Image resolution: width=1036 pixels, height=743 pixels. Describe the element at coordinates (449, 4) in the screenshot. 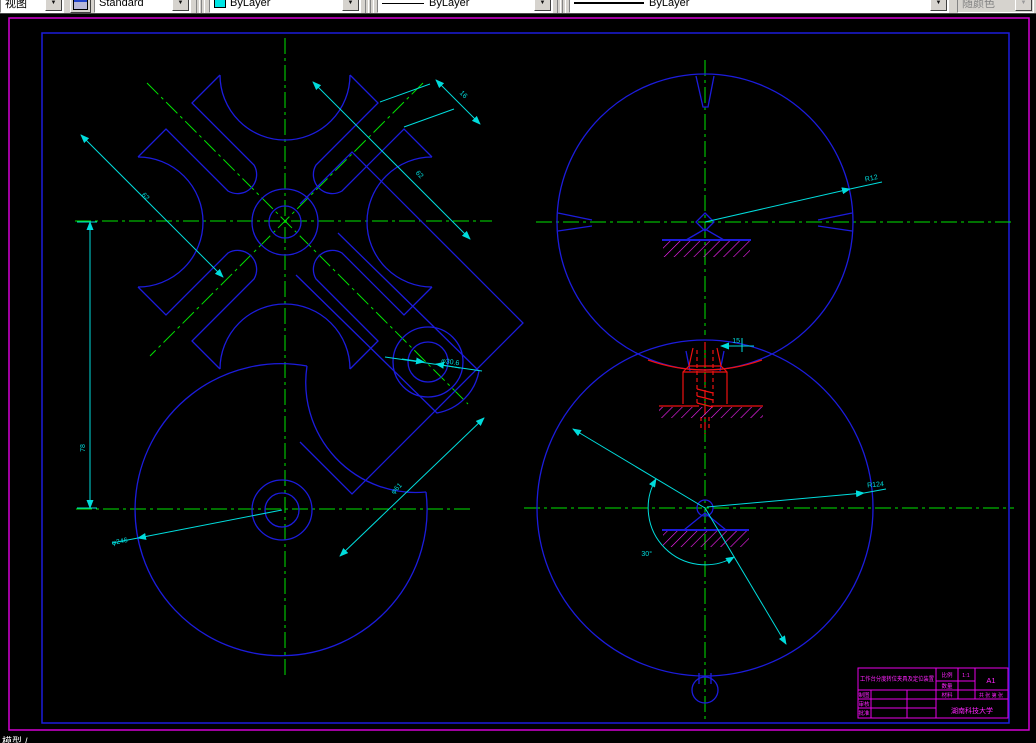

I see `linetype-combo-value: ByLayer` at that location.